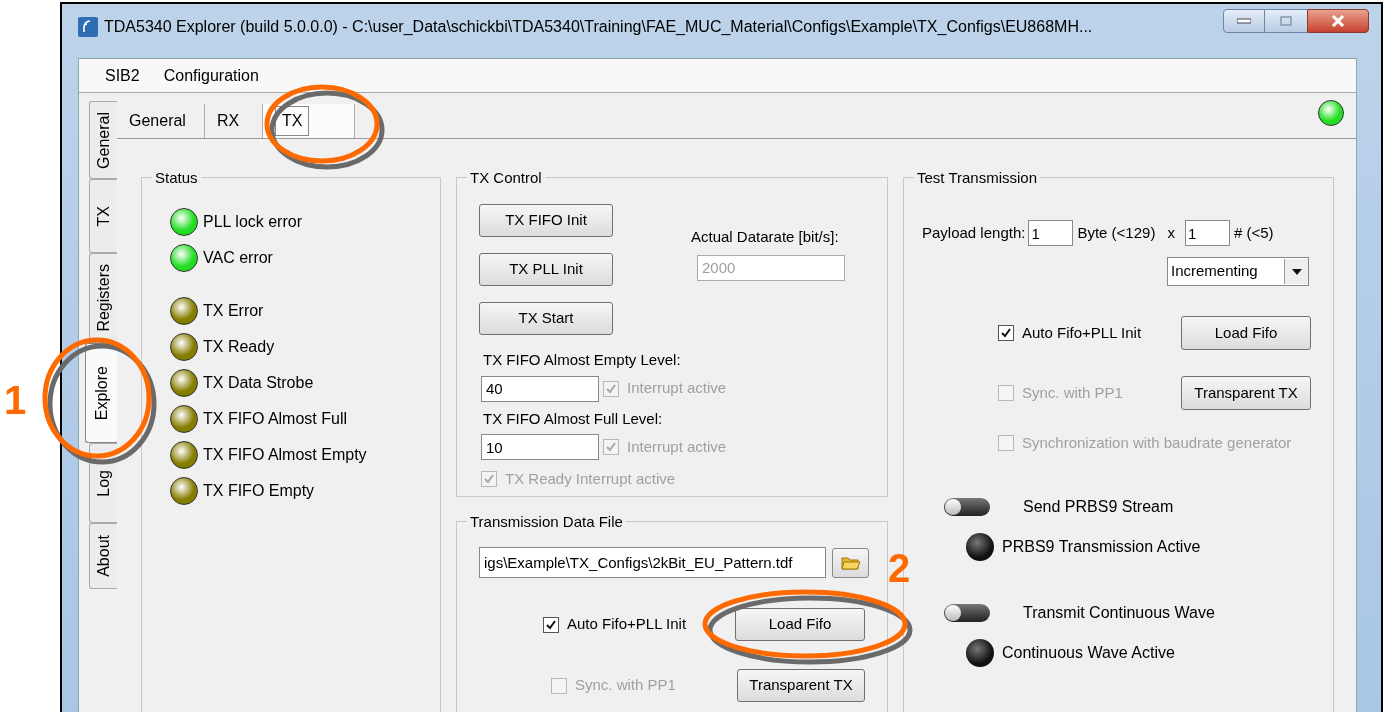 The width and height of the screenshot is (1387, 712). I want to click on switch-label: Transmit Continuous Wave, so click(1119, 612).